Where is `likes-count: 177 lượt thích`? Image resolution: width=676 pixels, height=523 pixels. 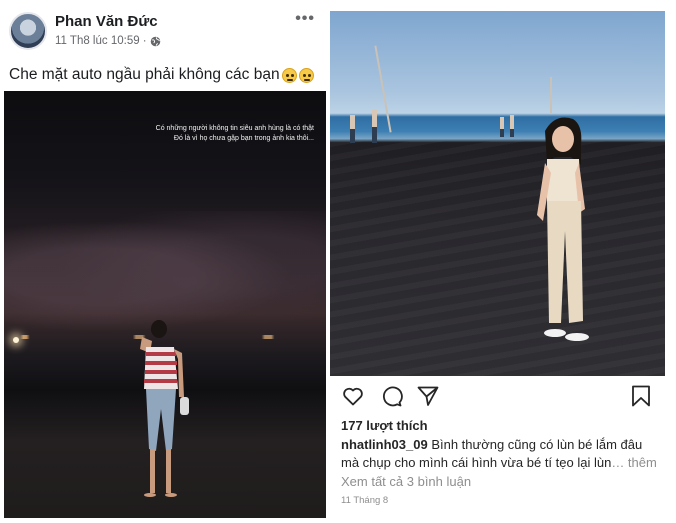
likes-count: 177 lượt thích is located at coordinates (384, 425).